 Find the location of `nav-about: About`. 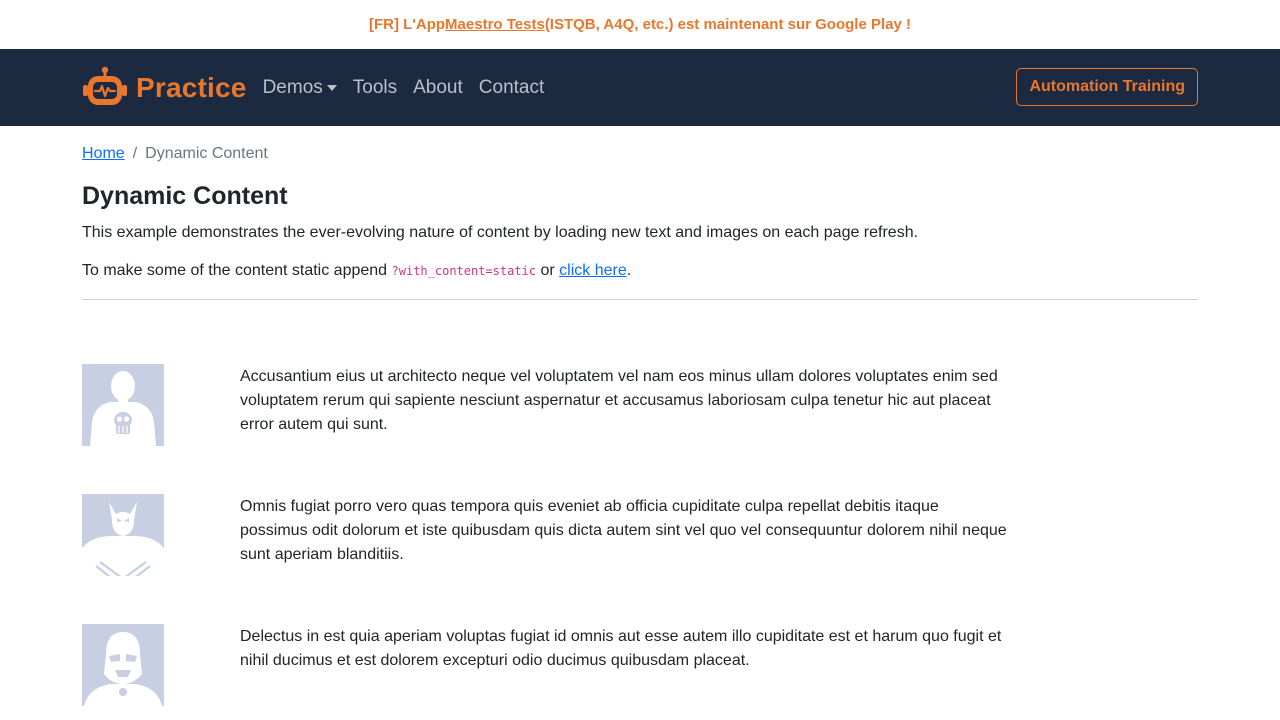

nav-about: About is located at coordinates (438, 88).